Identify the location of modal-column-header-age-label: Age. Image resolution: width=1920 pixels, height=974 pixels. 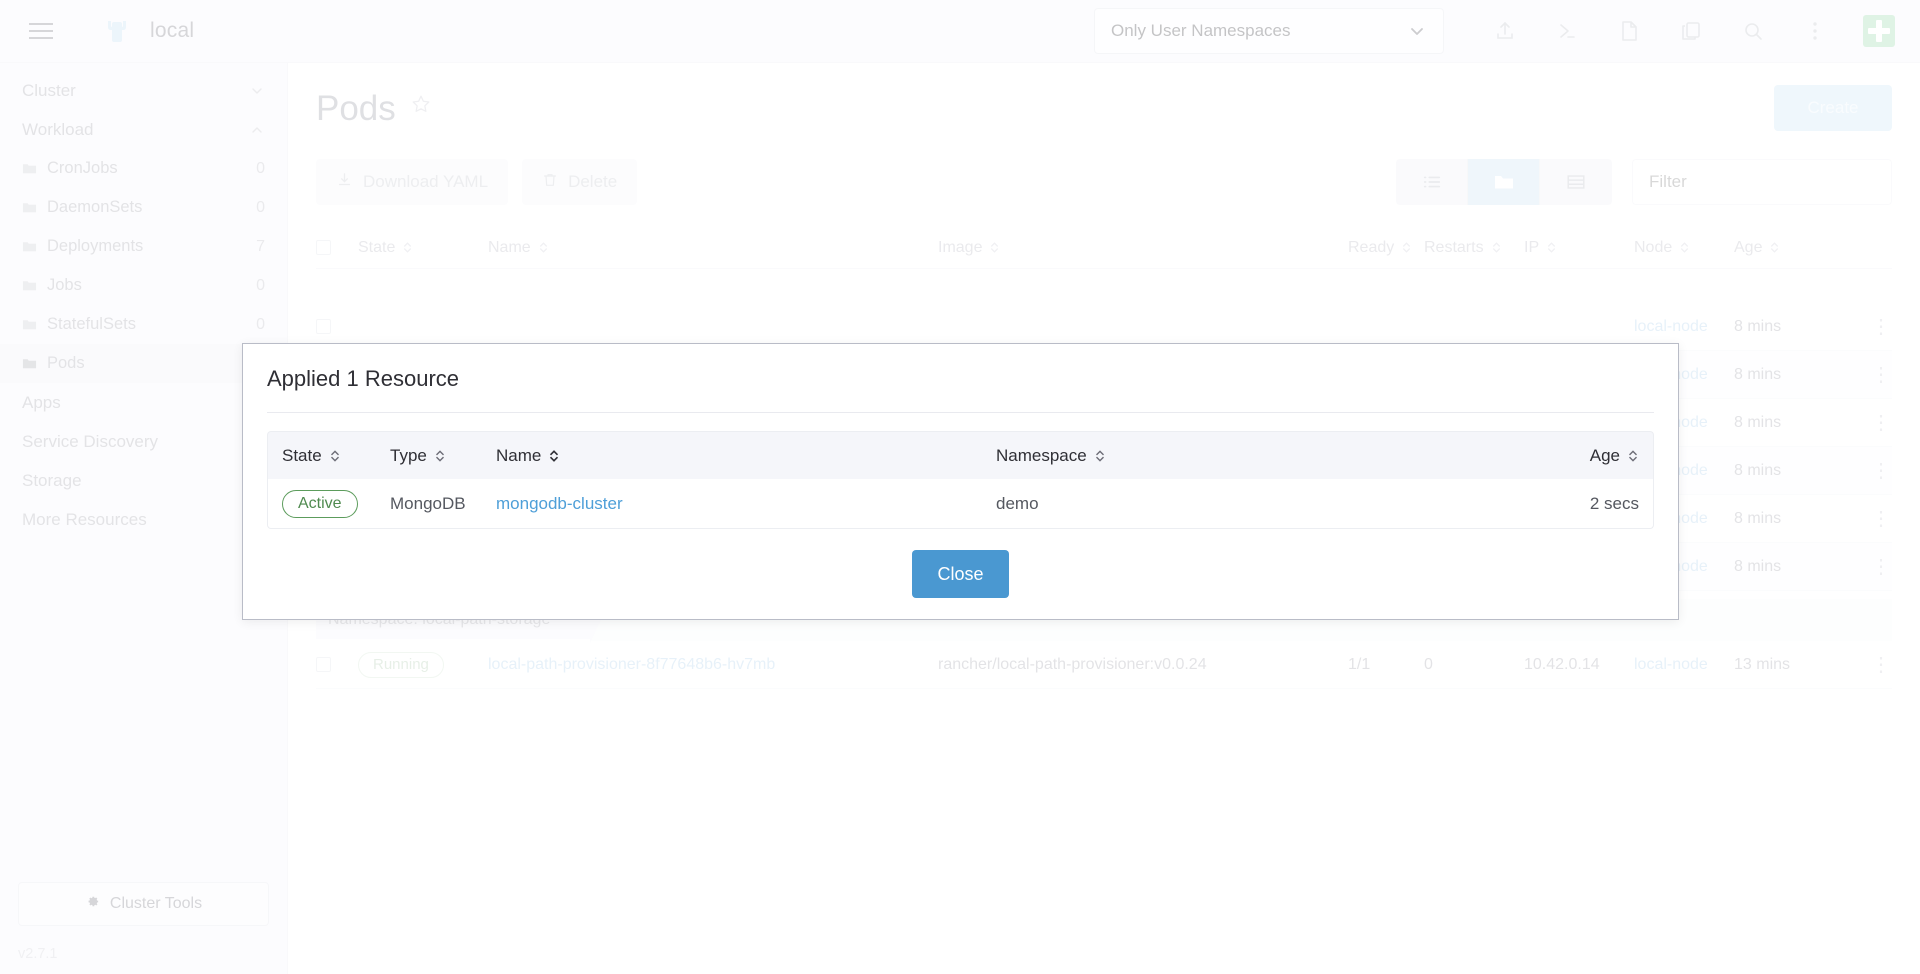
(1604, 455).